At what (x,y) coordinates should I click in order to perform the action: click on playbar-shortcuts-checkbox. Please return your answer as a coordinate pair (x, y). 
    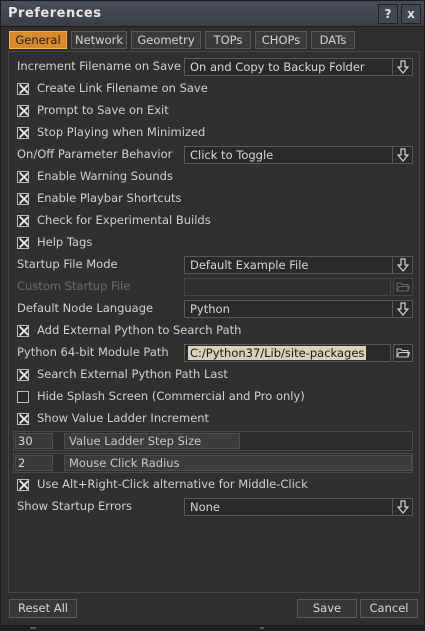
    Looking at the image, I should click on (23, 199).